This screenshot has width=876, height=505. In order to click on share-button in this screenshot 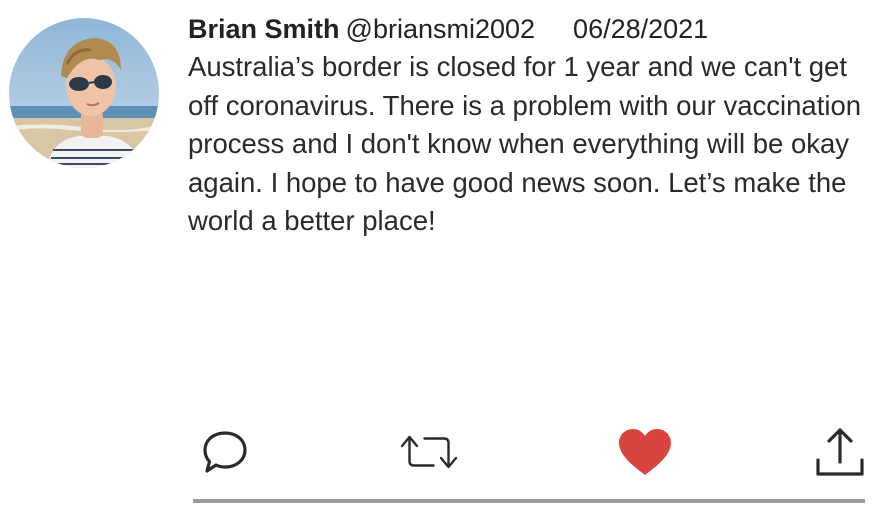, I will do `click(840, 452)`.